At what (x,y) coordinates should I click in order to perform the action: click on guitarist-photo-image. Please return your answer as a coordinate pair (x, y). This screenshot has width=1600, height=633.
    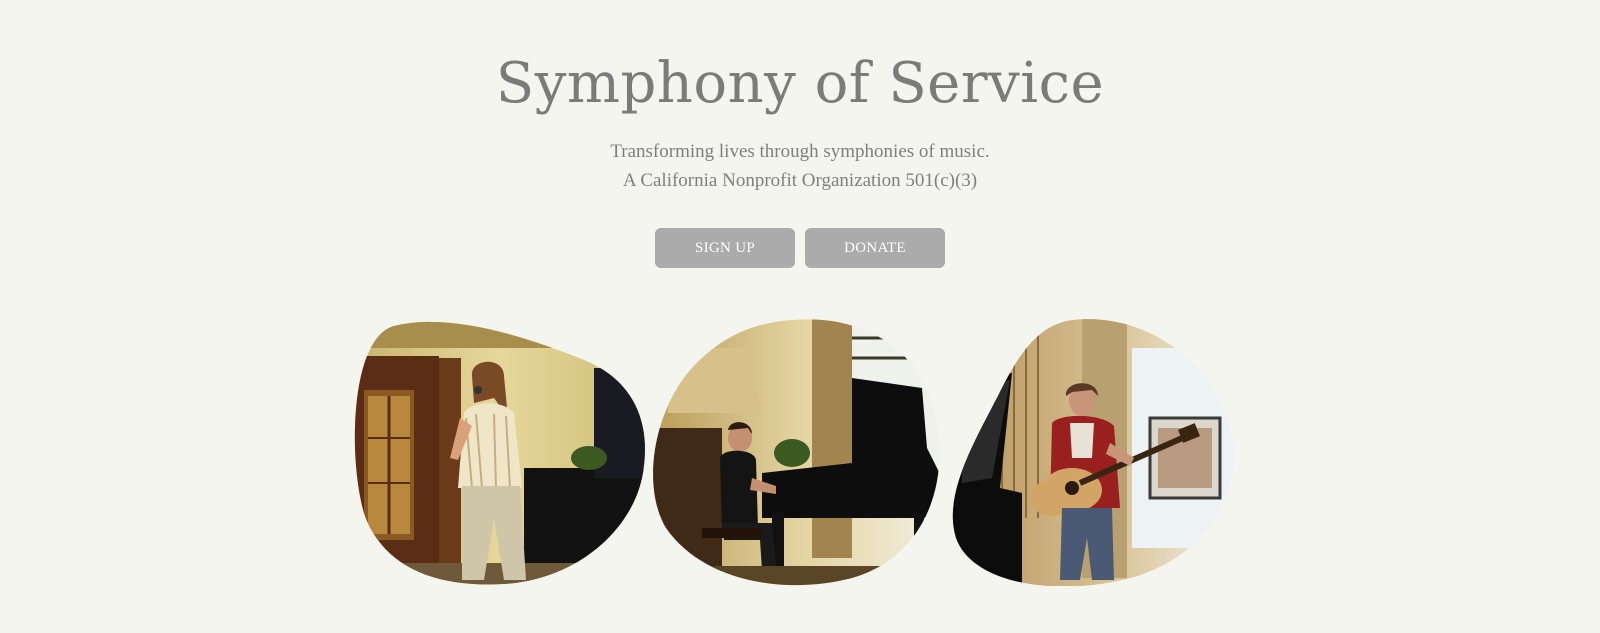
    Looking at the image, I should click on (1093, 452).